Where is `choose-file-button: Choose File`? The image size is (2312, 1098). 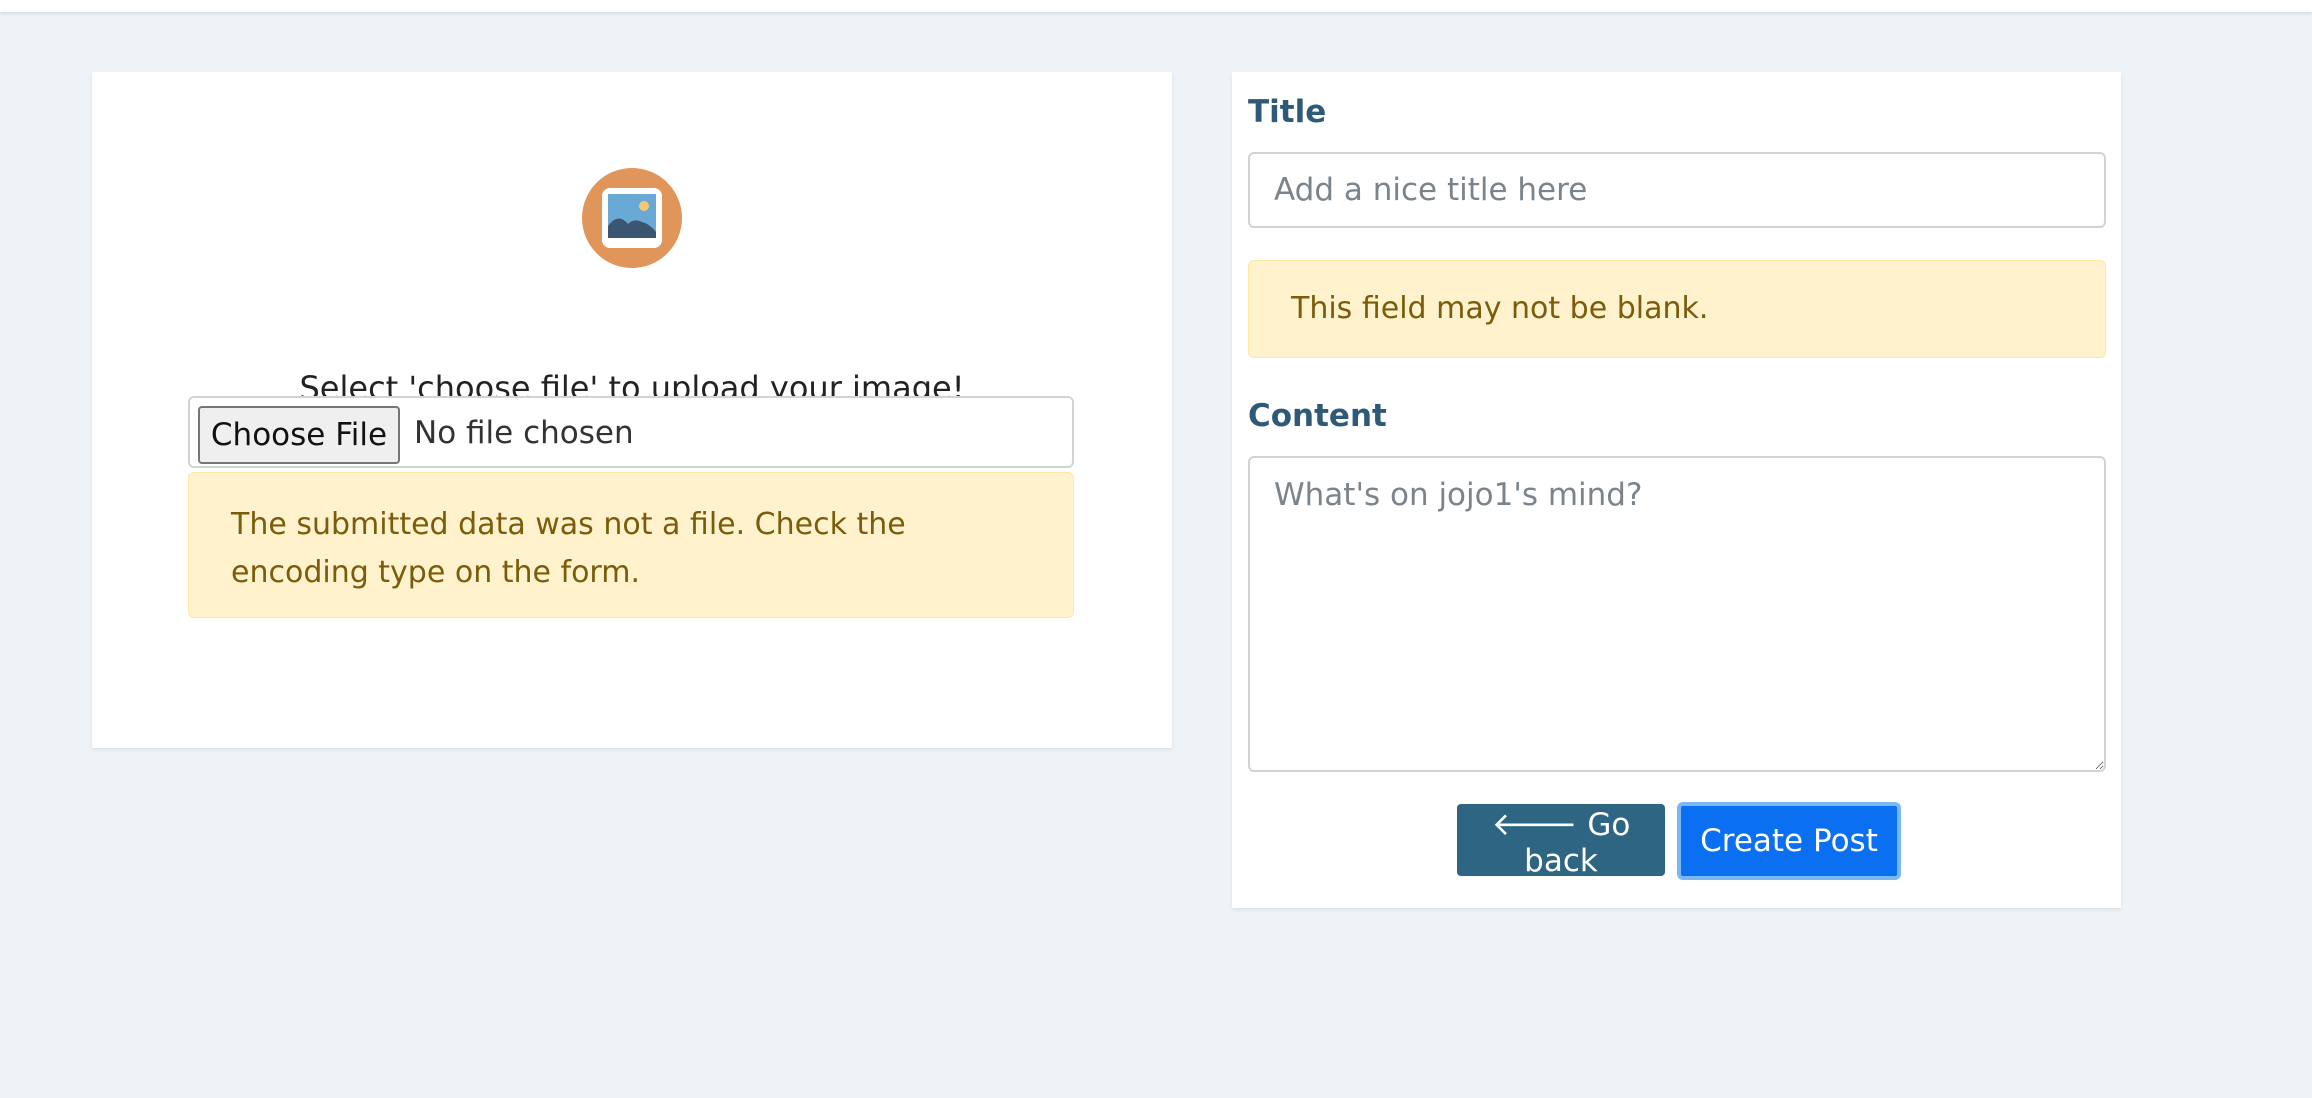 choose-file-button: Choose File is located at coordinates (299, 435).